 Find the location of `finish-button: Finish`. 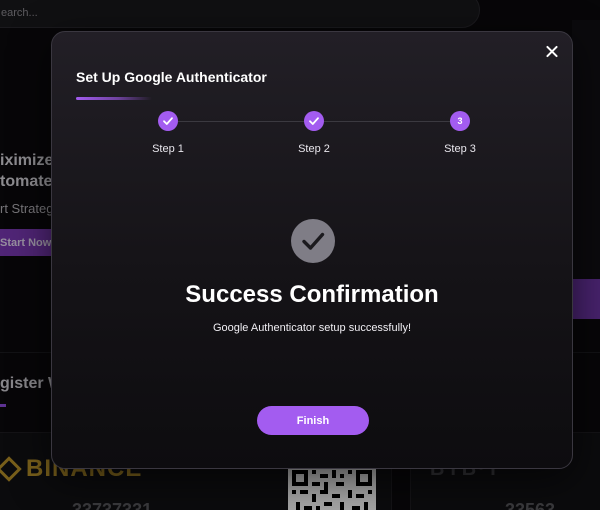

finish-button: Finish is located at coordinates (313, 420).